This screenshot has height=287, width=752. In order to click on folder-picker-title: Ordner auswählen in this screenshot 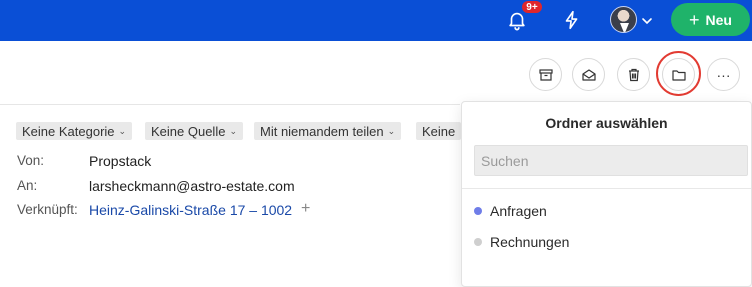, I will do `click(606, 123)`.